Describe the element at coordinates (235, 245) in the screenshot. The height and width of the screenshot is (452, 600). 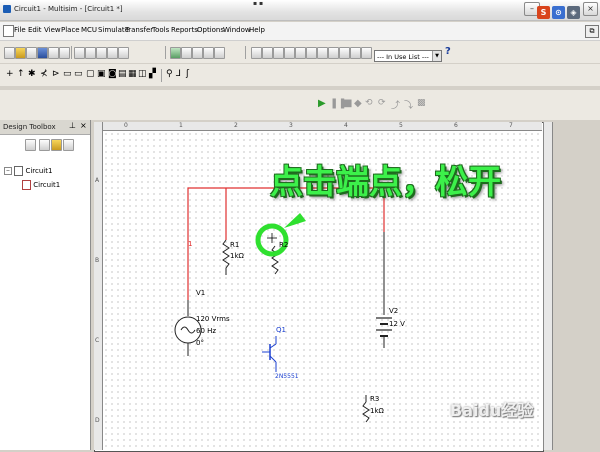
I see `r1-name: R1` at that location.